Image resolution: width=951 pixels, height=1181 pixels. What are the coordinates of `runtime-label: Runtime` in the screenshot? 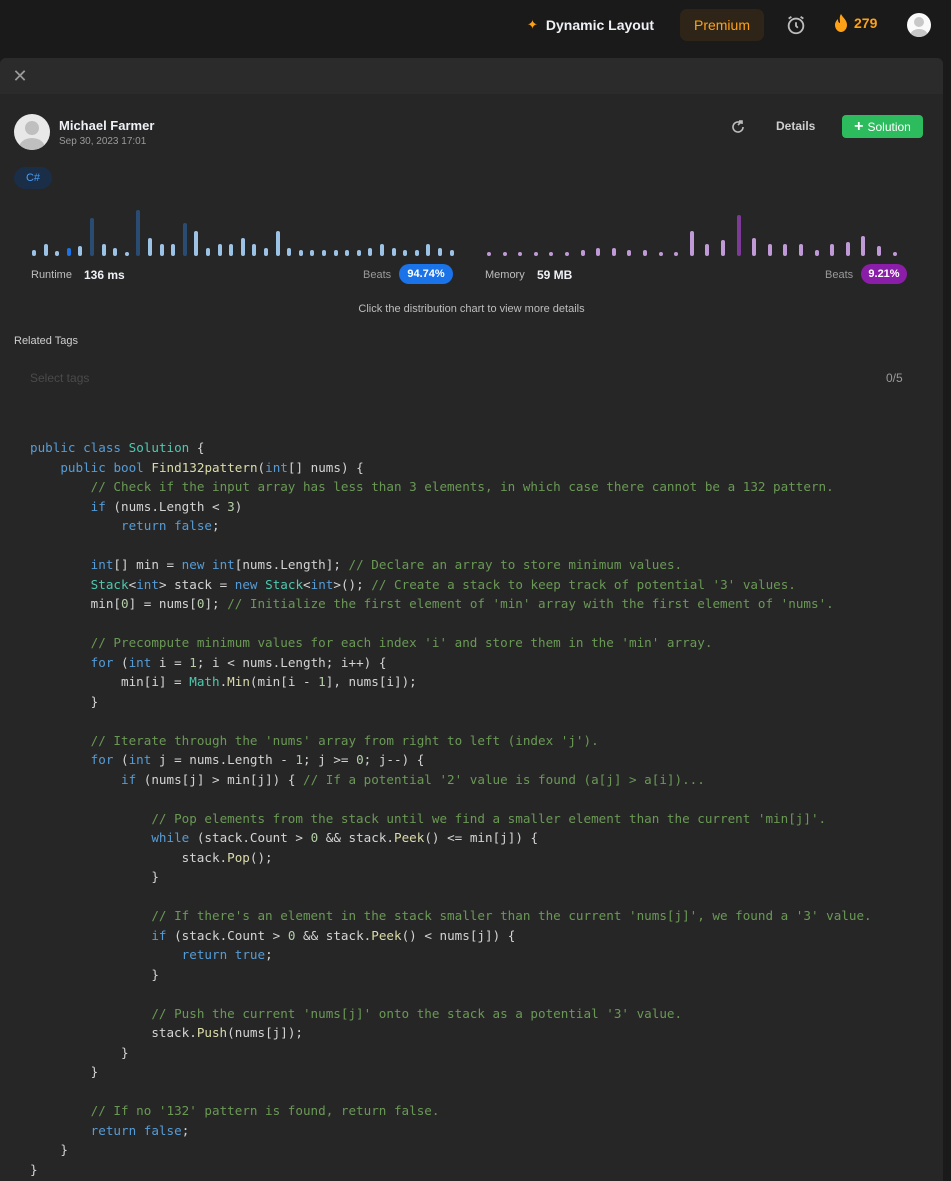 It's located at (51, 275).